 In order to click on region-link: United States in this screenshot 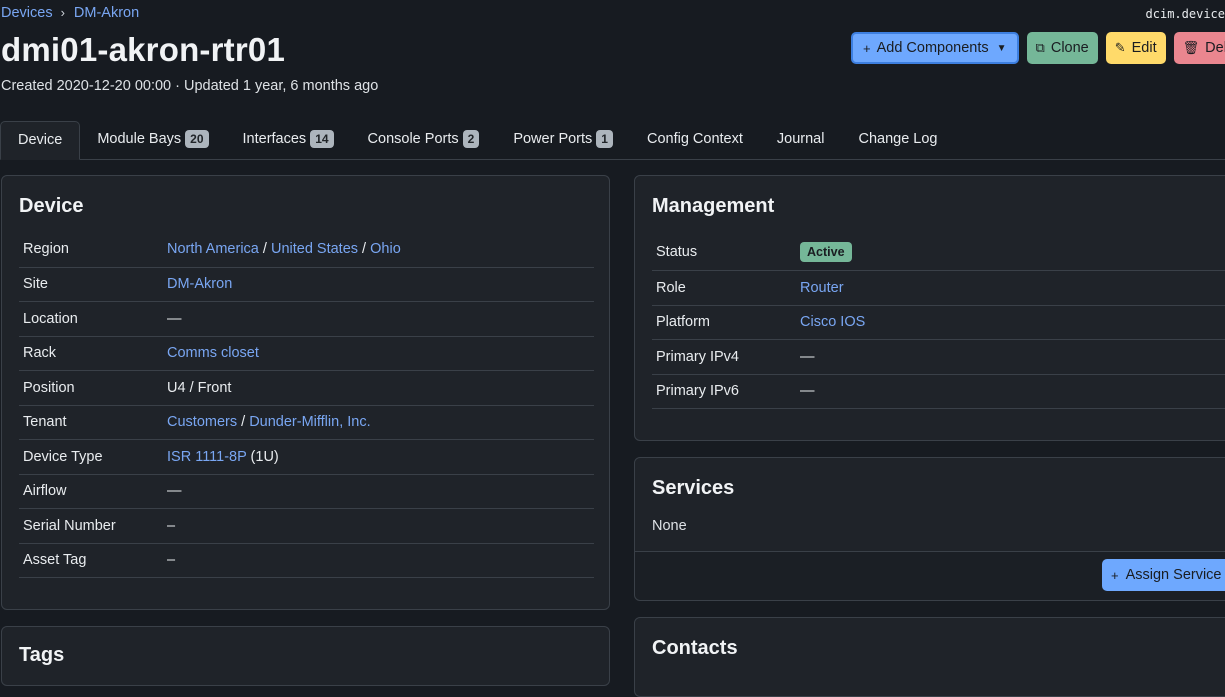, I will do `click(314, 249)`.